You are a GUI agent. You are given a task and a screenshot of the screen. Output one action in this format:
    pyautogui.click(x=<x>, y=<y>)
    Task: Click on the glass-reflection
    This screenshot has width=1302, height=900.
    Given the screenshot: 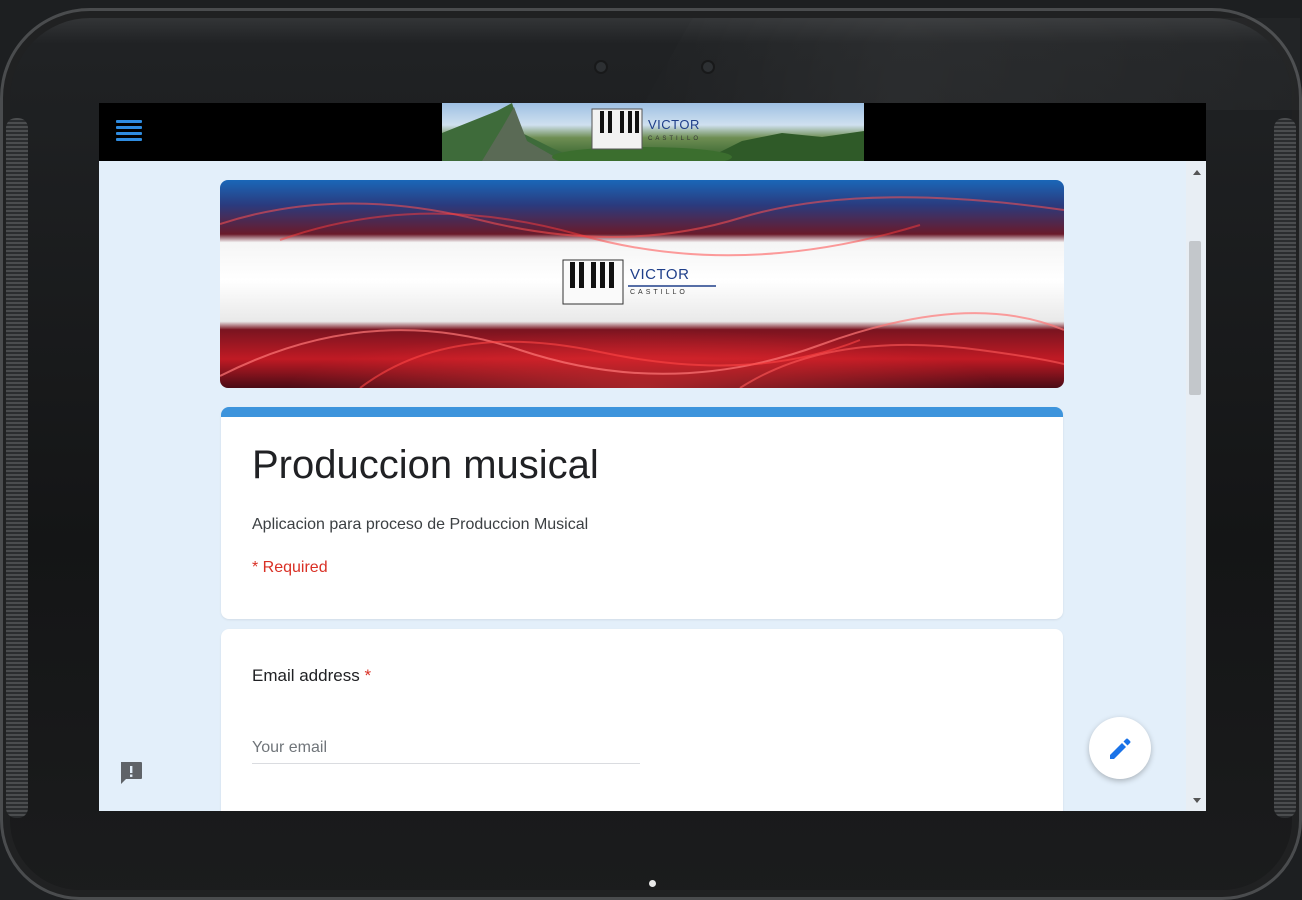 What is the action you would take?
    pyautogui.click(x=970, y=64)
    